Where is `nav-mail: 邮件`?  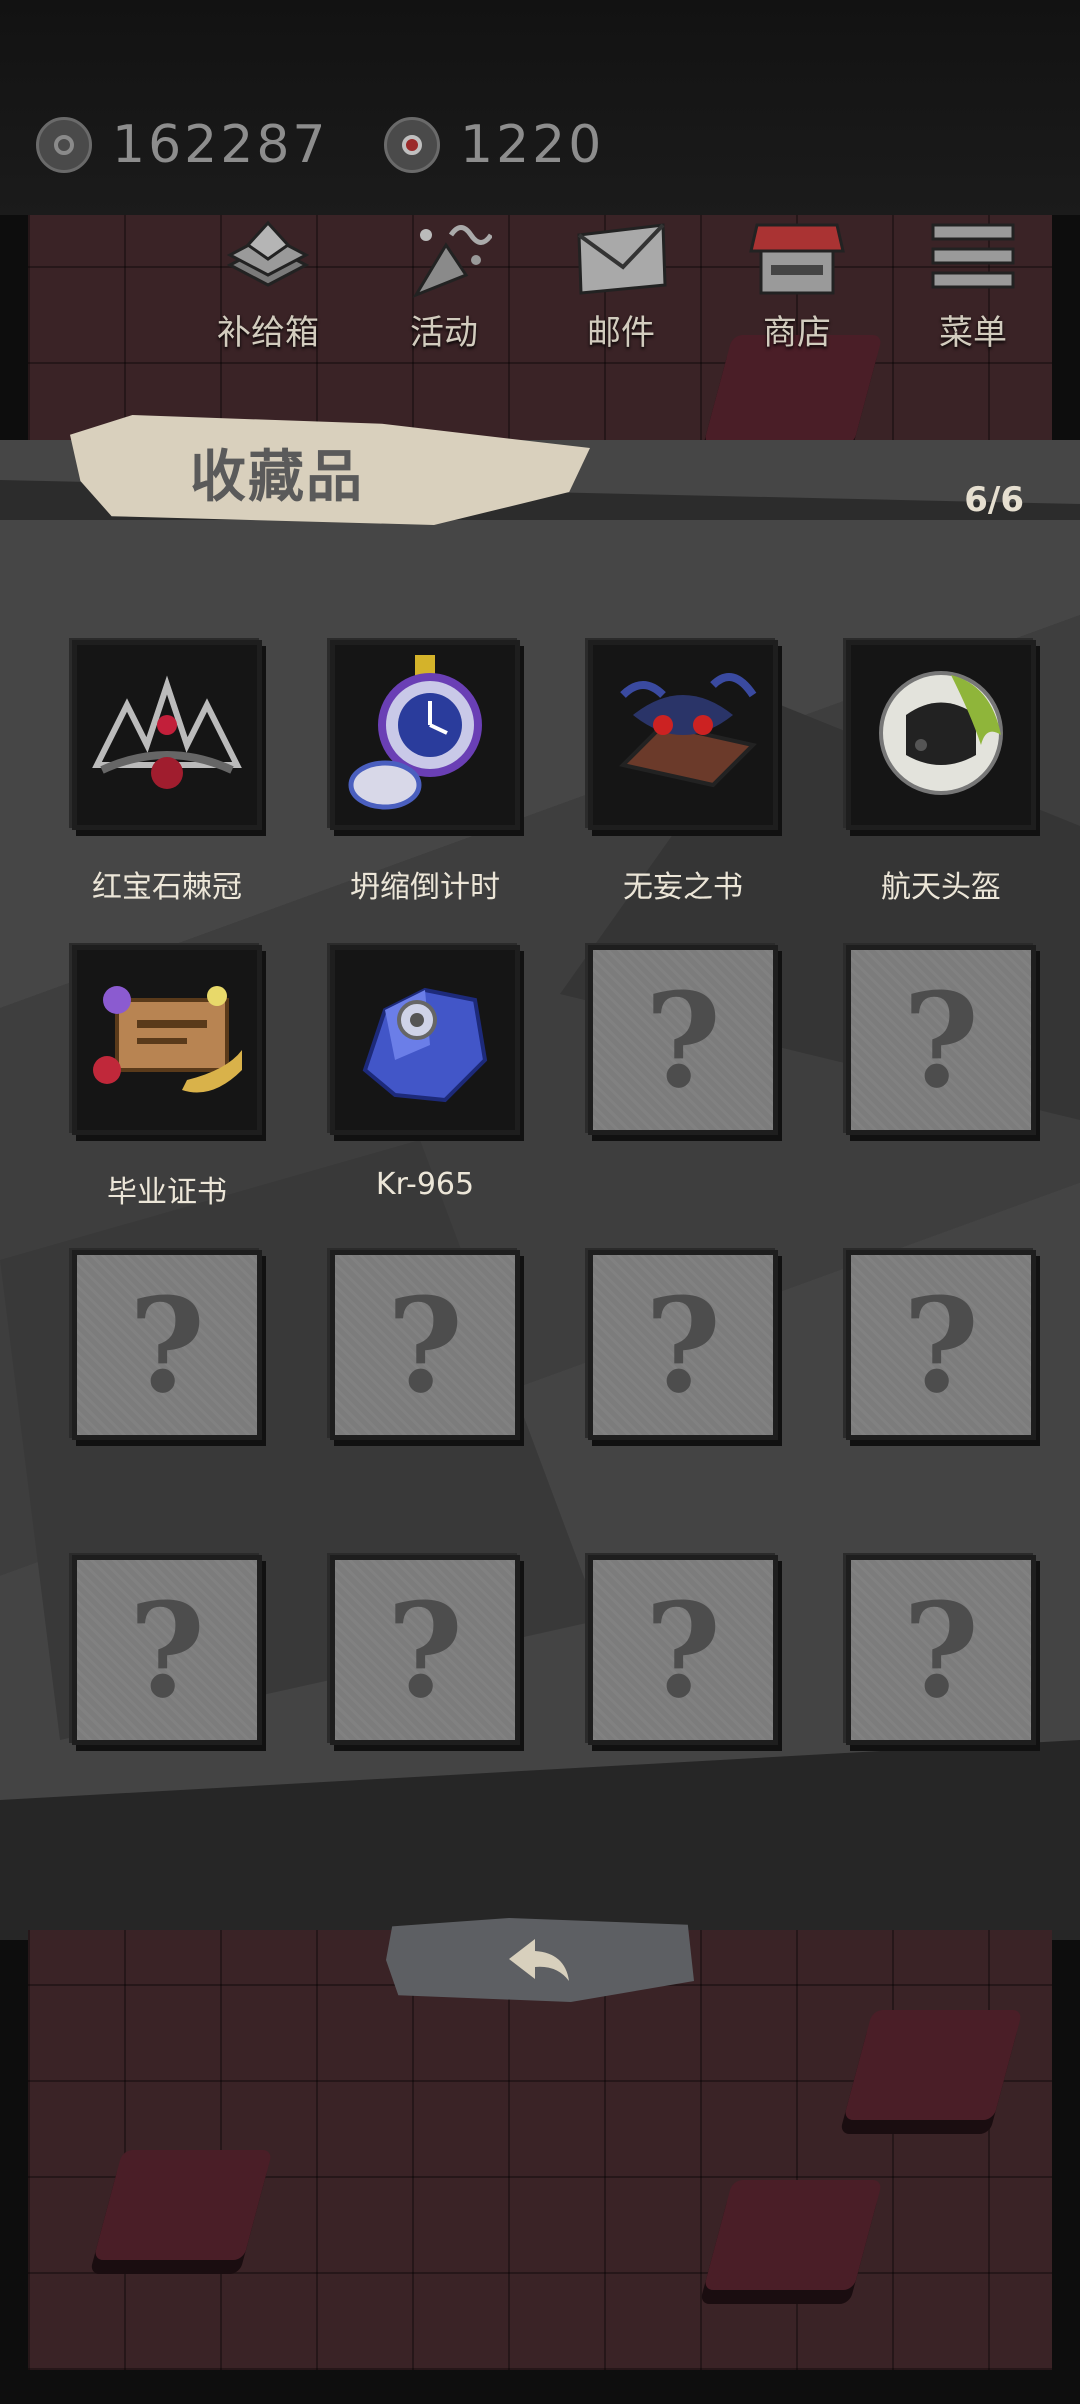
nav-mail: 邮件 is located at coordinates (621, 285).